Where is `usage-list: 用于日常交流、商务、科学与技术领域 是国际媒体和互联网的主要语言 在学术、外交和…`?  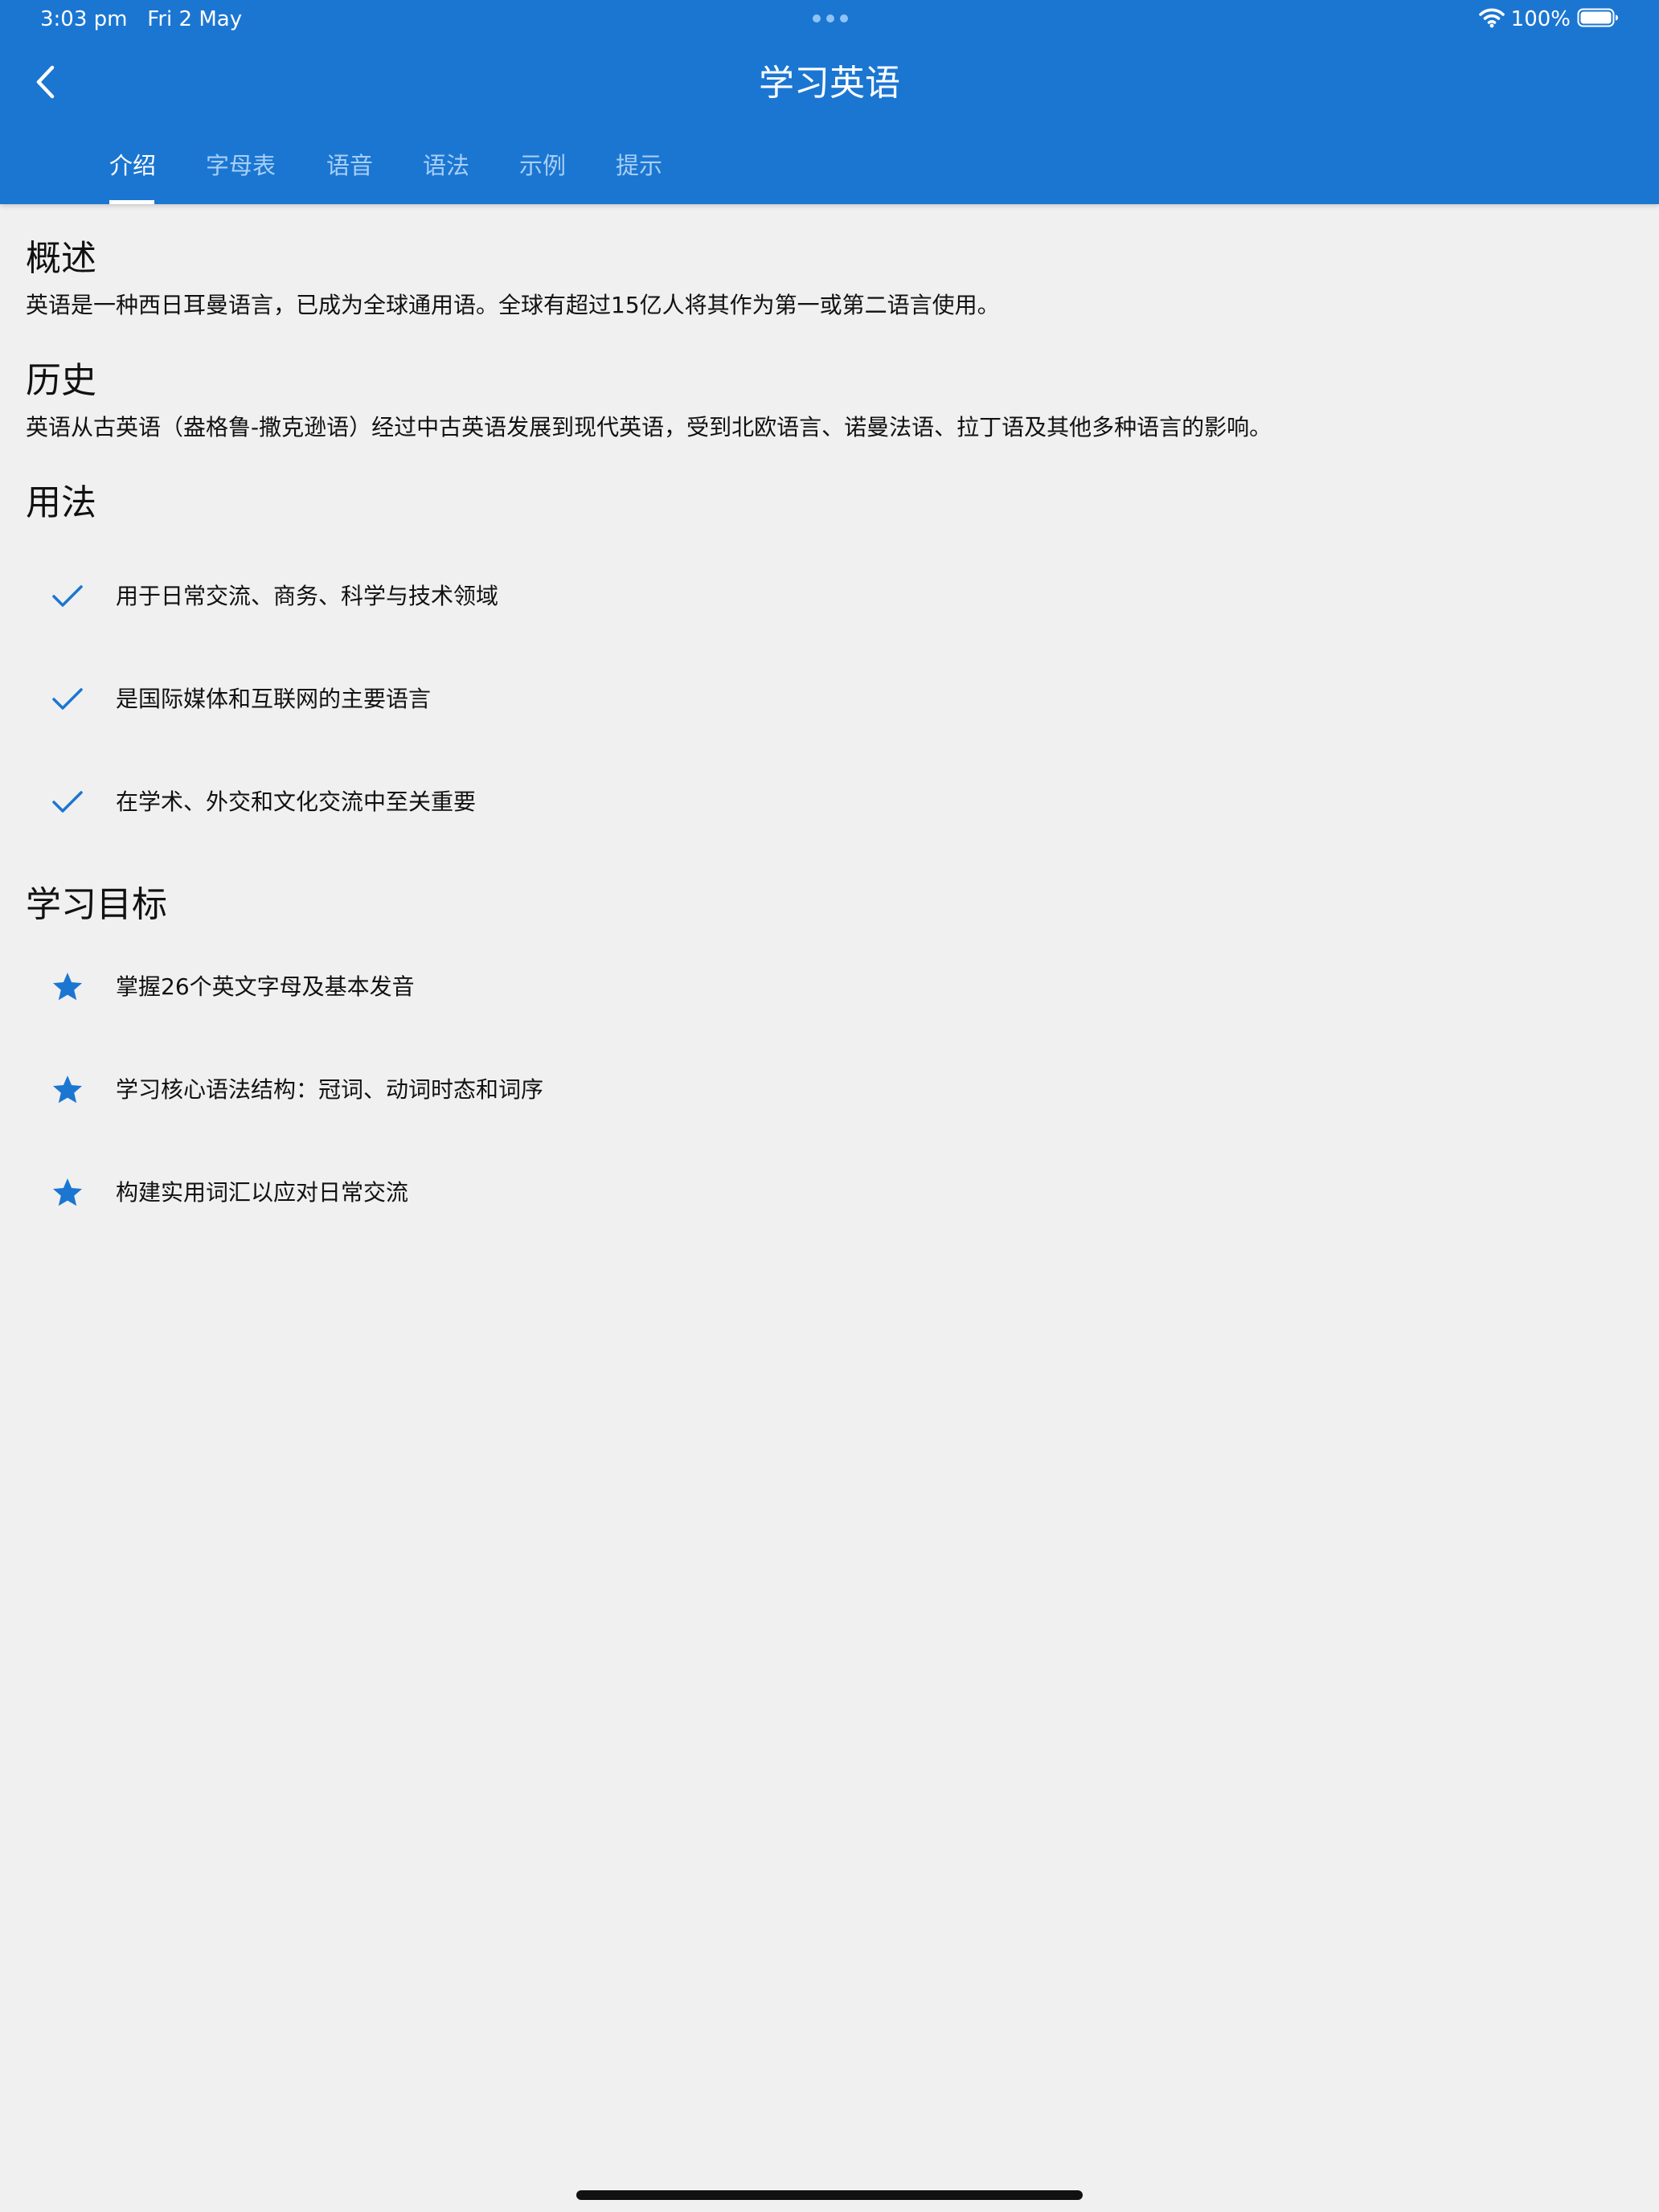
usage-list: 用于日常交流、商务、科学与技术领域 是国际媒体和互联网的主要语言 在学术、外交和… is located at coordinates (829, 699).